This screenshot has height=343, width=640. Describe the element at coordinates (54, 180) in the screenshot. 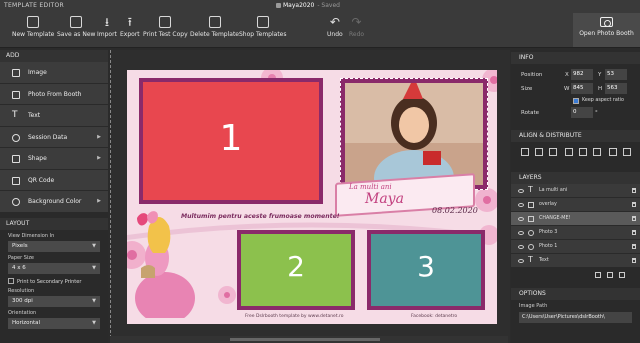

I see `add-qr-code-button: QR Code` at that location.